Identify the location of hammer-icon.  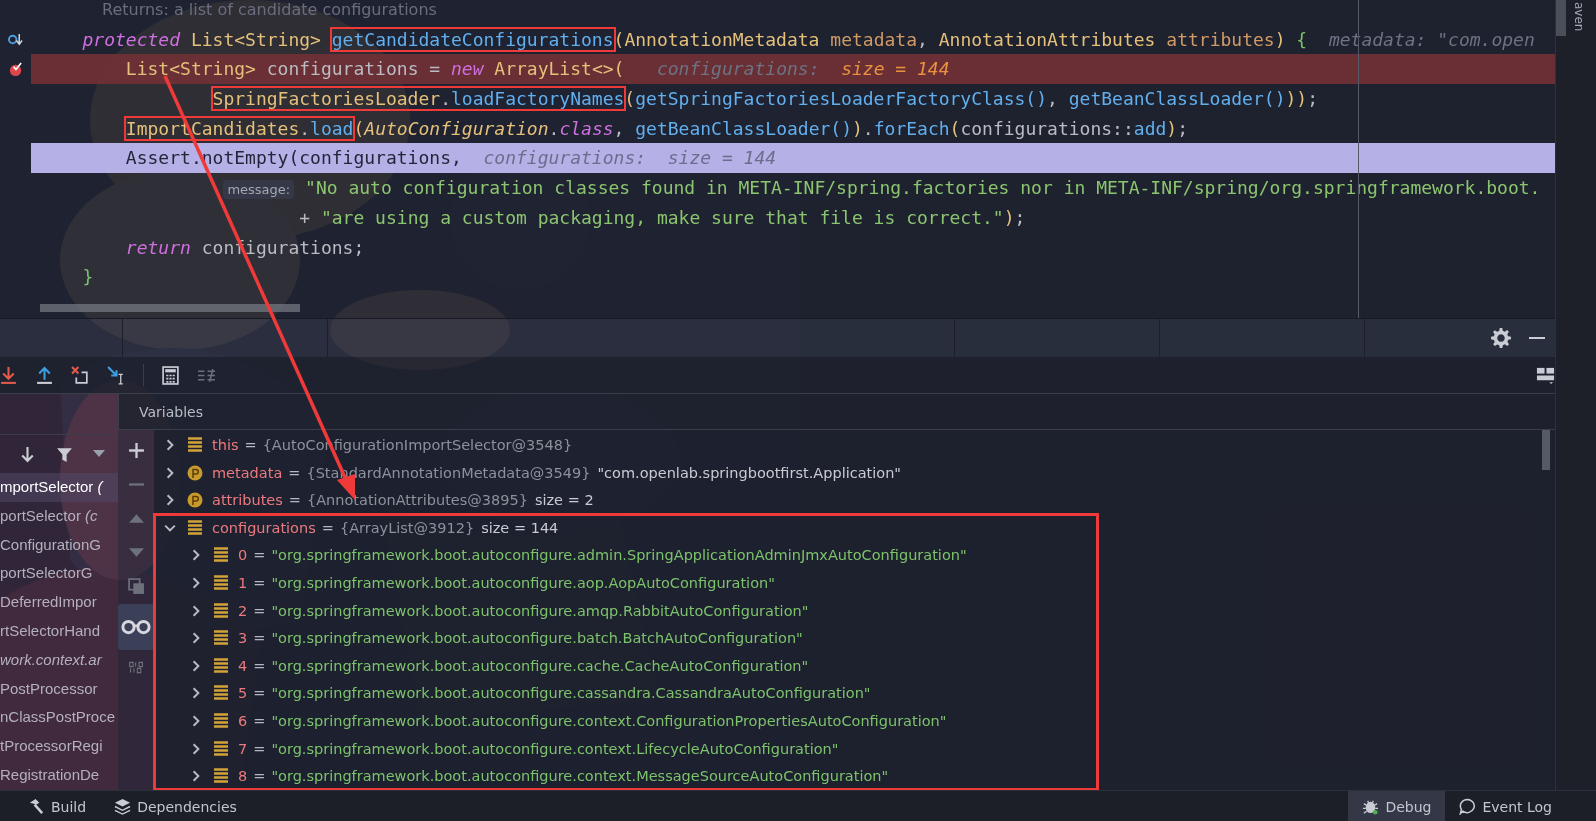
(36, 806).